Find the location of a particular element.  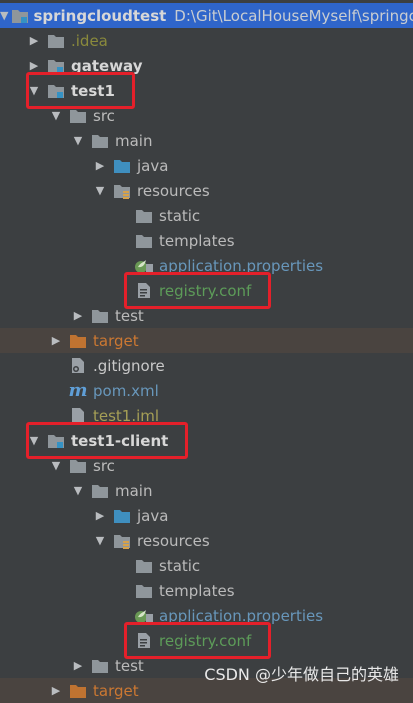

tree-row: ▶ gateway is located at coordinates (206, 65).